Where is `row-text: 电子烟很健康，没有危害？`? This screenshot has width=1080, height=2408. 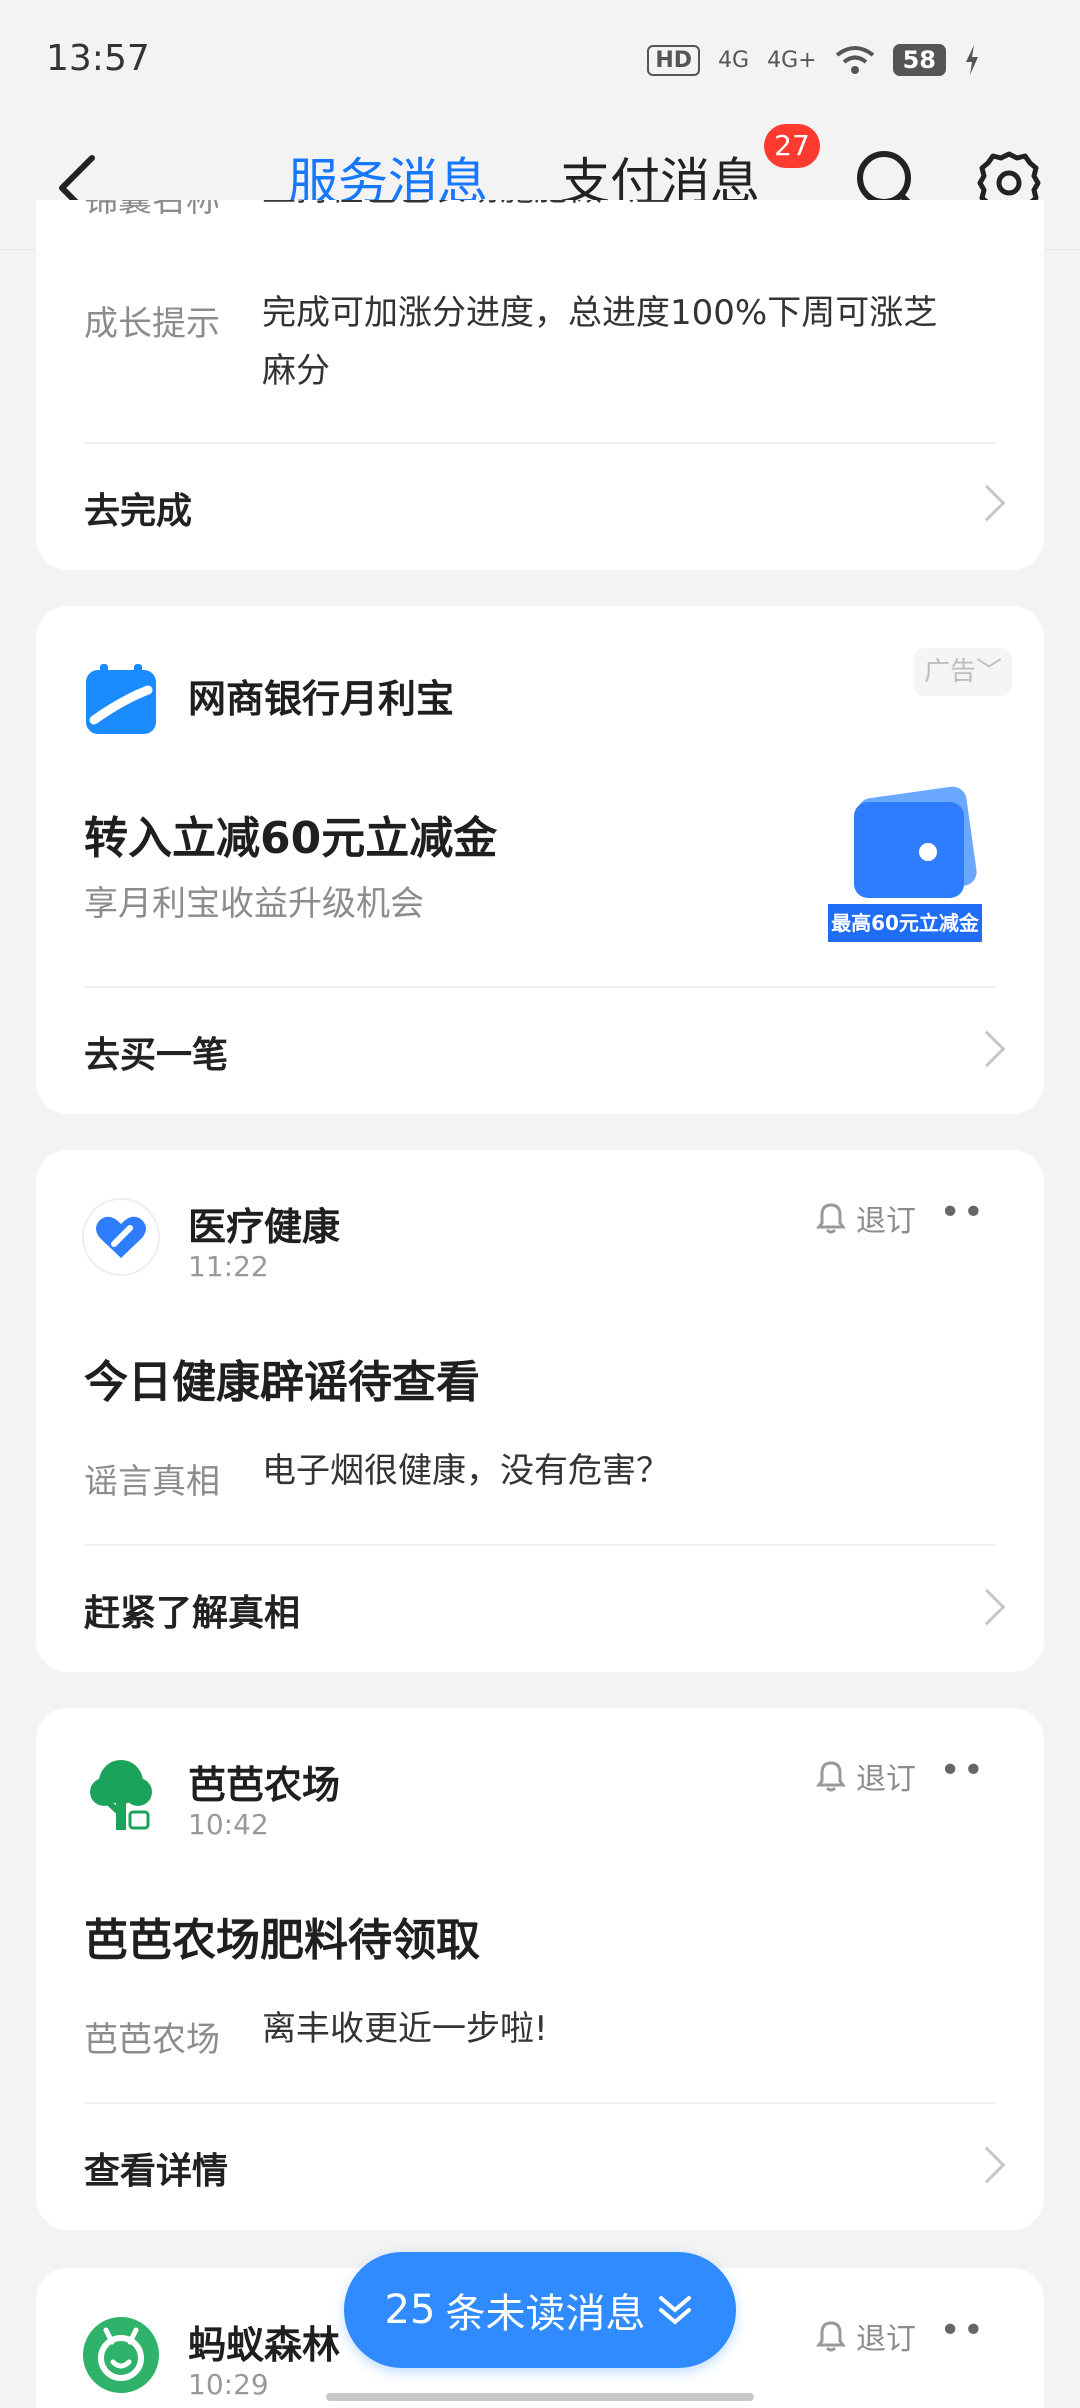 row-text: 电子烟很健康，没有危害？ is located at coordinates (466, 1471).